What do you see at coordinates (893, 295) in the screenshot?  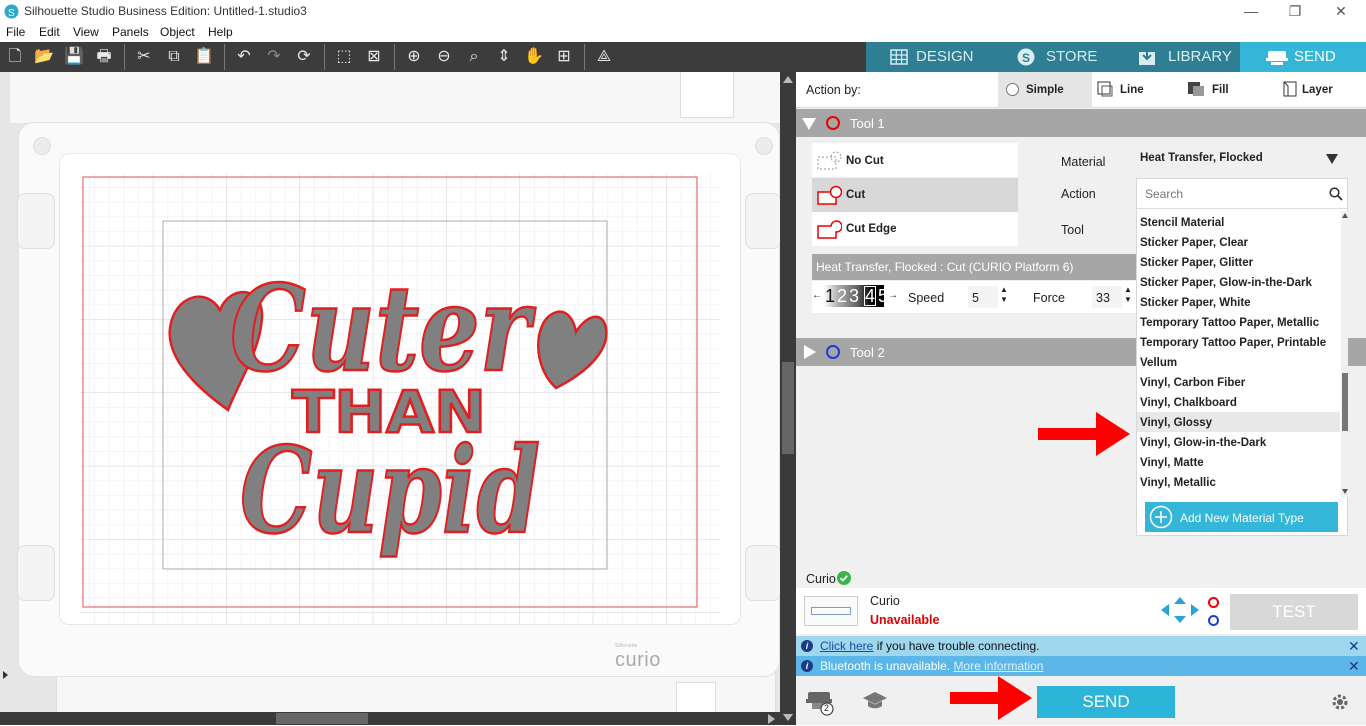 I see `depth-right-arrow-icon: →` at bounding box center [893, 295].